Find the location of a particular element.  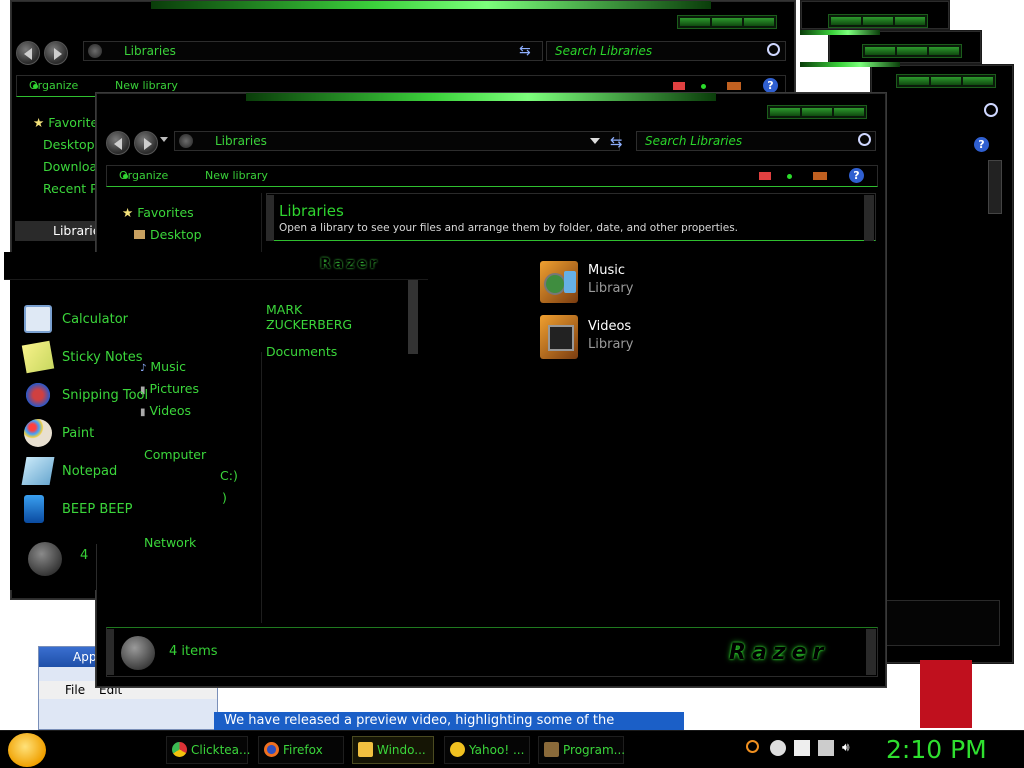

back-window-address-text: Libraries is located at coordinates (150, 51).